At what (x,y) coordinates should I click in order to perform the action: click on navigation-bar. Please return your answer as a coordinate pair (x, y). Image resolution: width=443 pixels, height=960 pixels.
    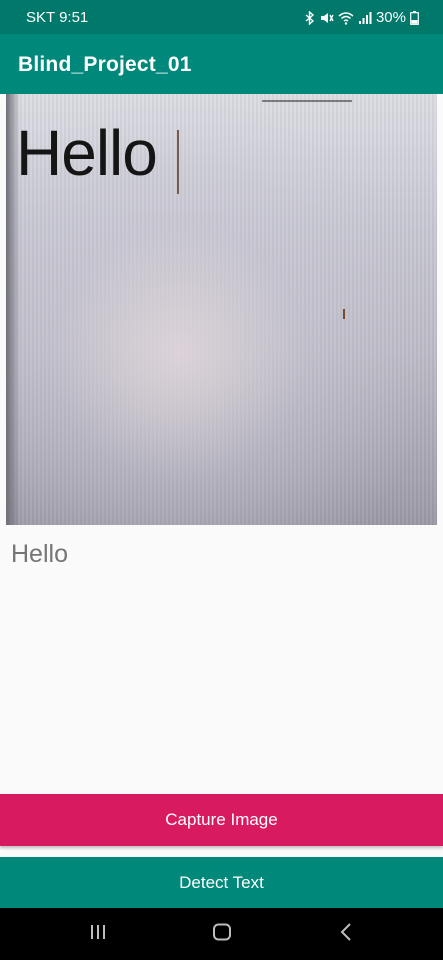
    Looking at the image, I should click on (221, 934).